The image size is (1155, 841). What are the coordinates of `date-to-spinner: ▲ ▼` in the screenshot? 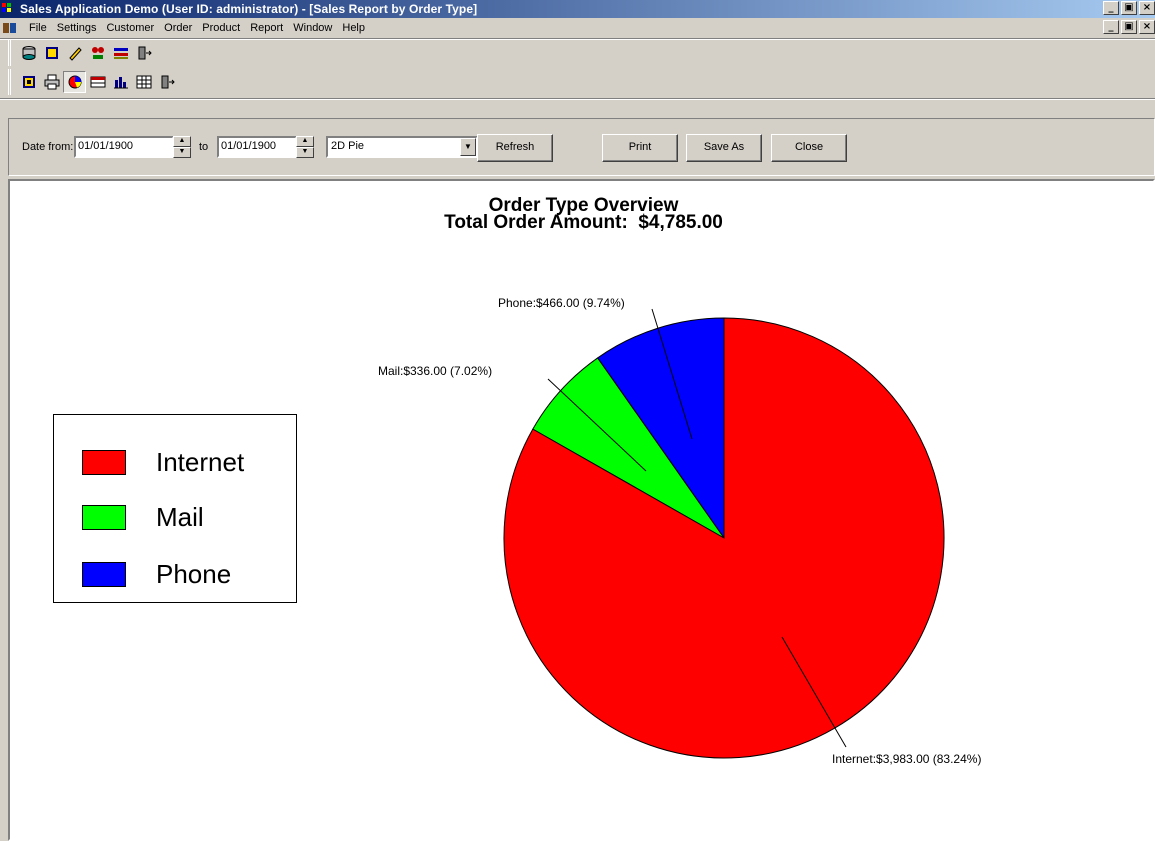 It's located at (305, 147).